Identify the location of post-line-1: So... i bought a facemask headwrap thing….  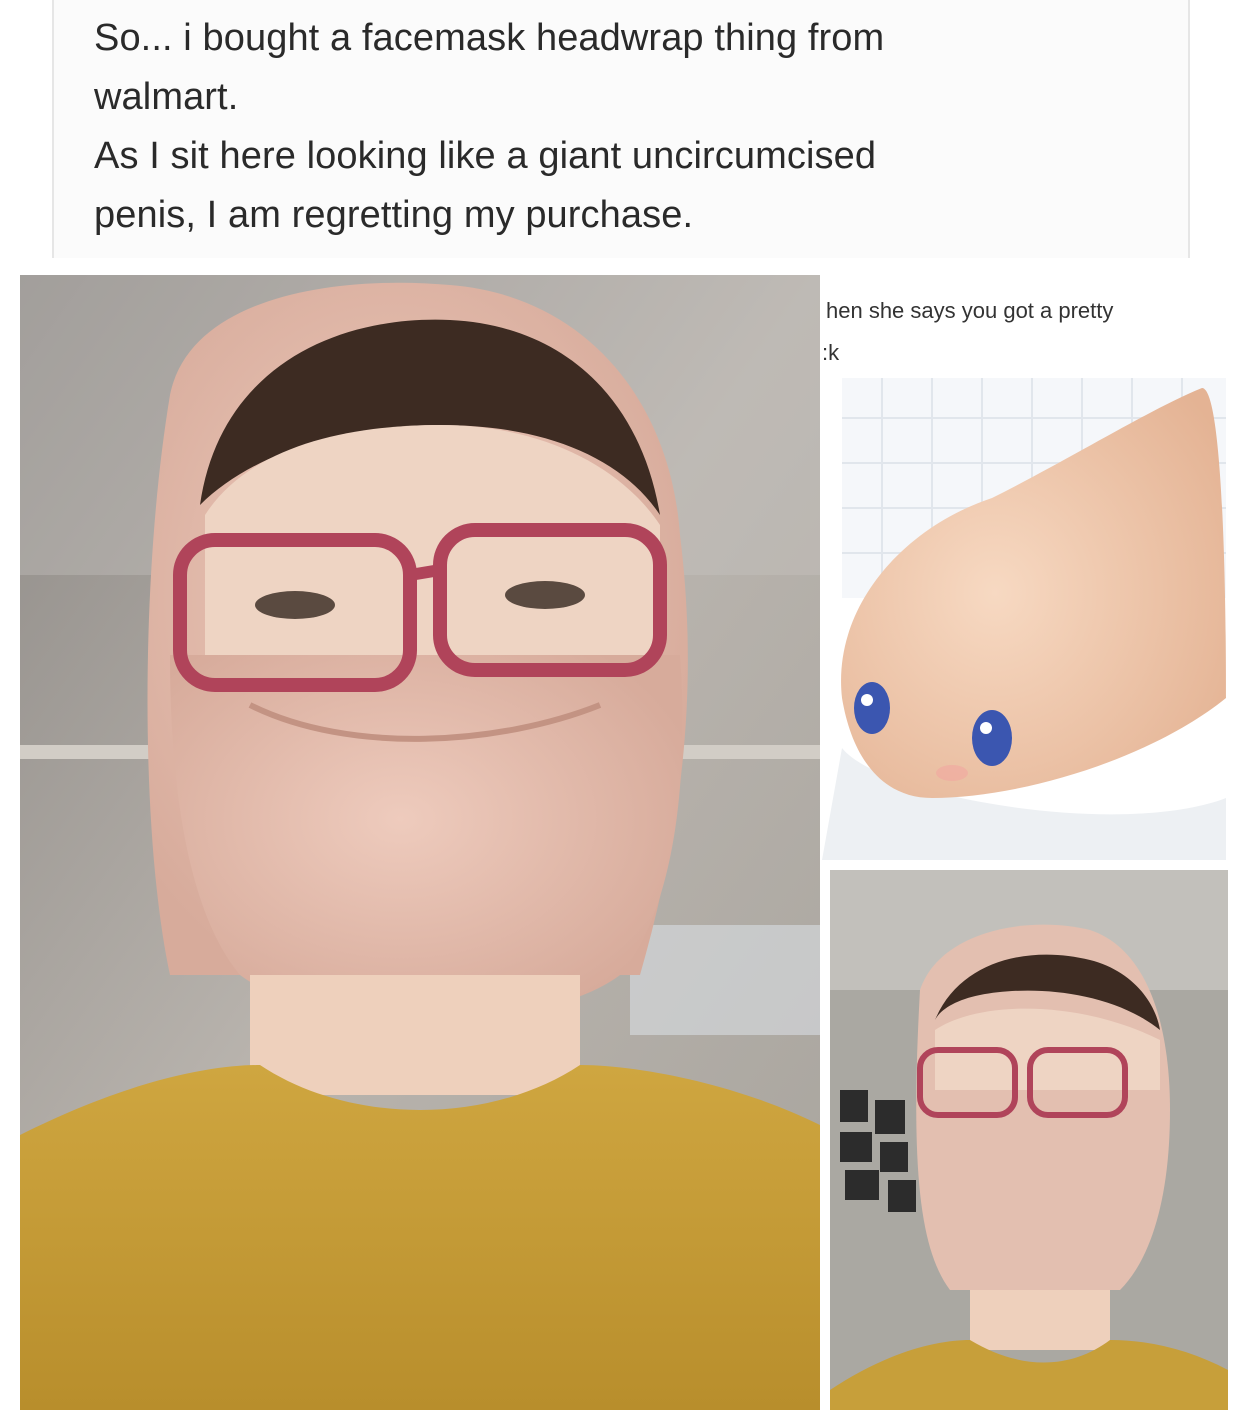
(489, 38).